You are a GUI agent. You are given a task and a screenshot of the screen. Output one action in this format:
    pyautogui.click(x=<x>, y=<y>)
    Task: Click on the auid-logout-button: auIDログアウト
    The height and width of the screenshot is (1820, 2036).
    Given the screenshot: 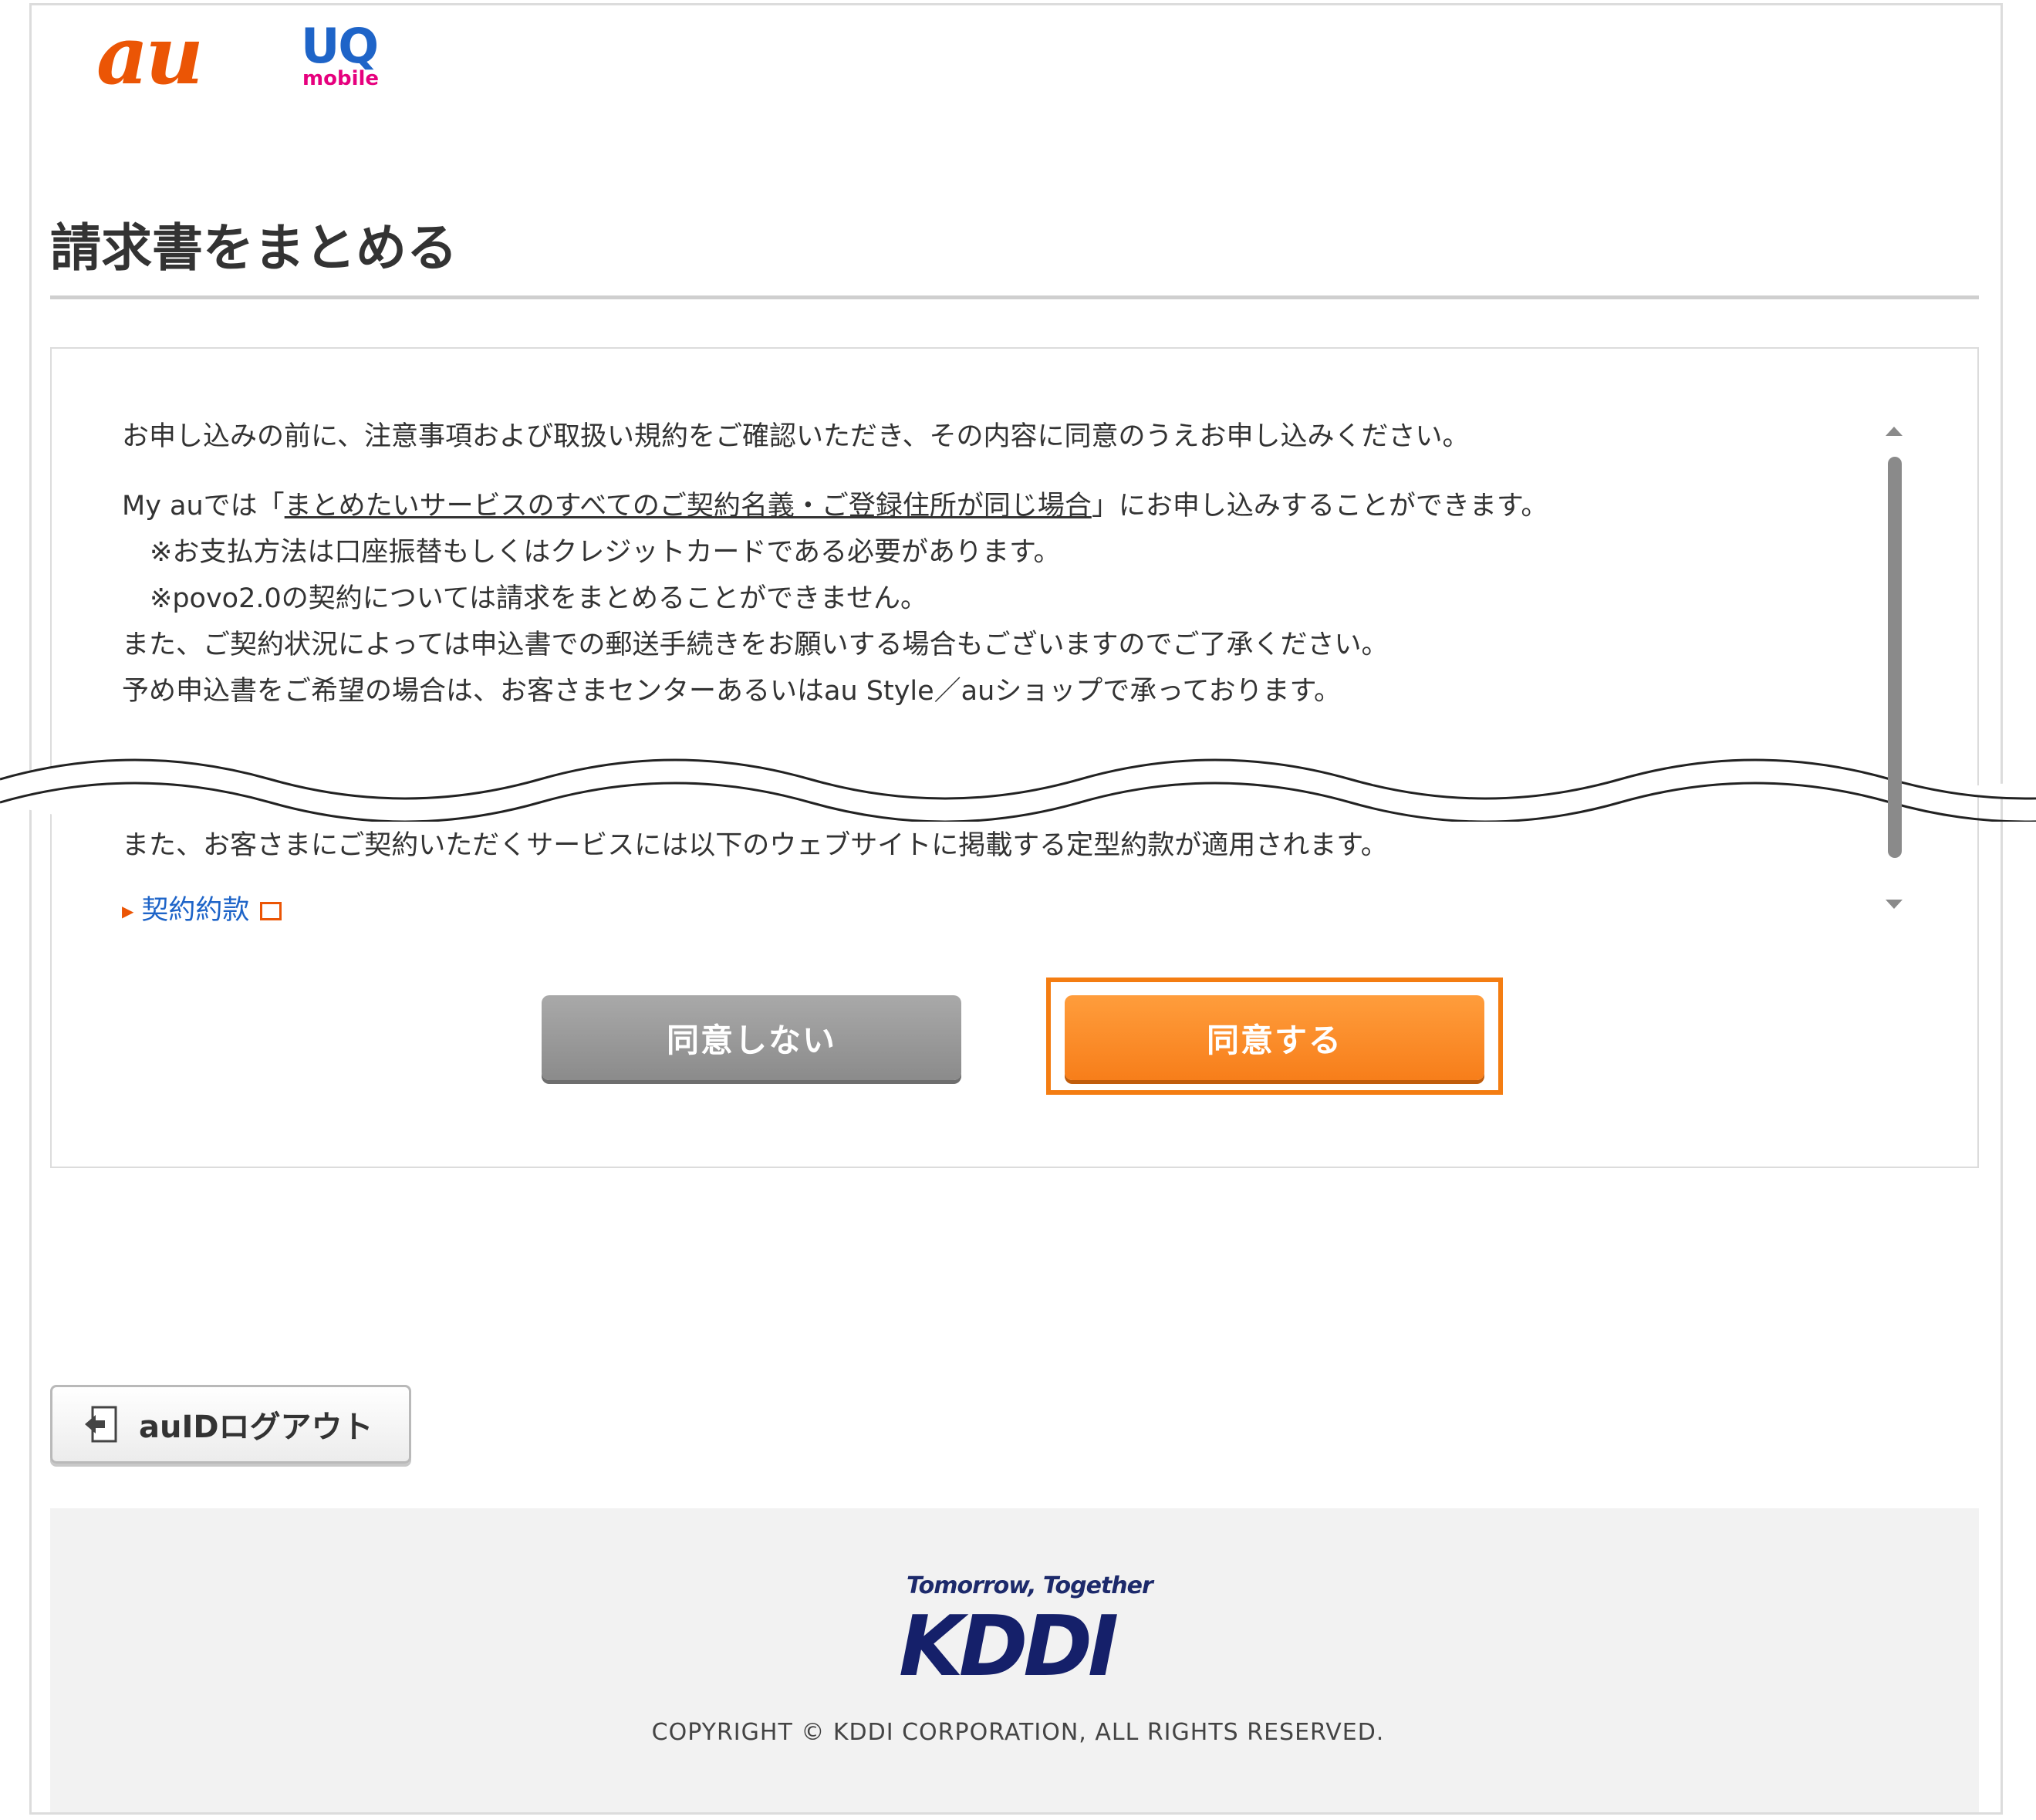 What is the action you would take?
    pyautogui.click(x=230, y=1424)
    